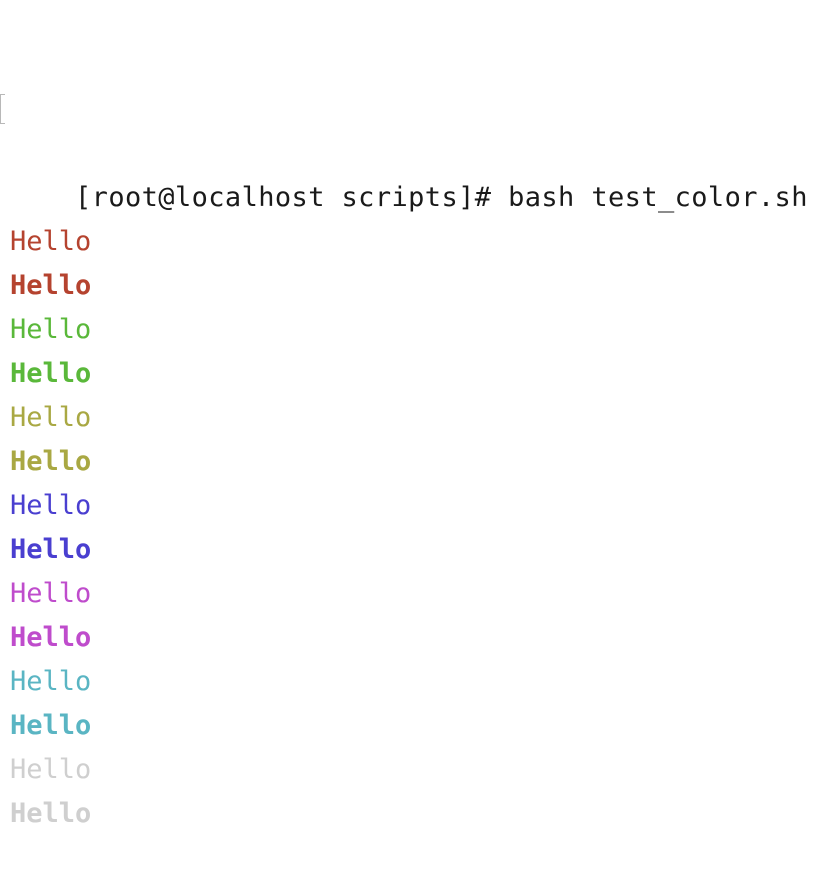 The width and height of the screenshot is (816, 880). I want to click on cursor-bracket-icon, so click(2, 109).